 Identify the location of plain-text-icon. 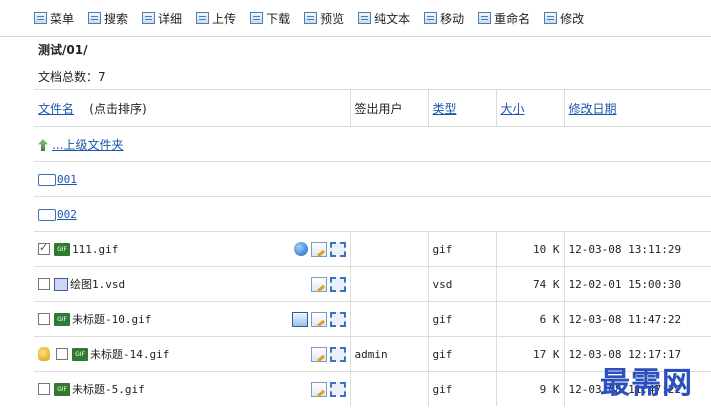
(365, 18).